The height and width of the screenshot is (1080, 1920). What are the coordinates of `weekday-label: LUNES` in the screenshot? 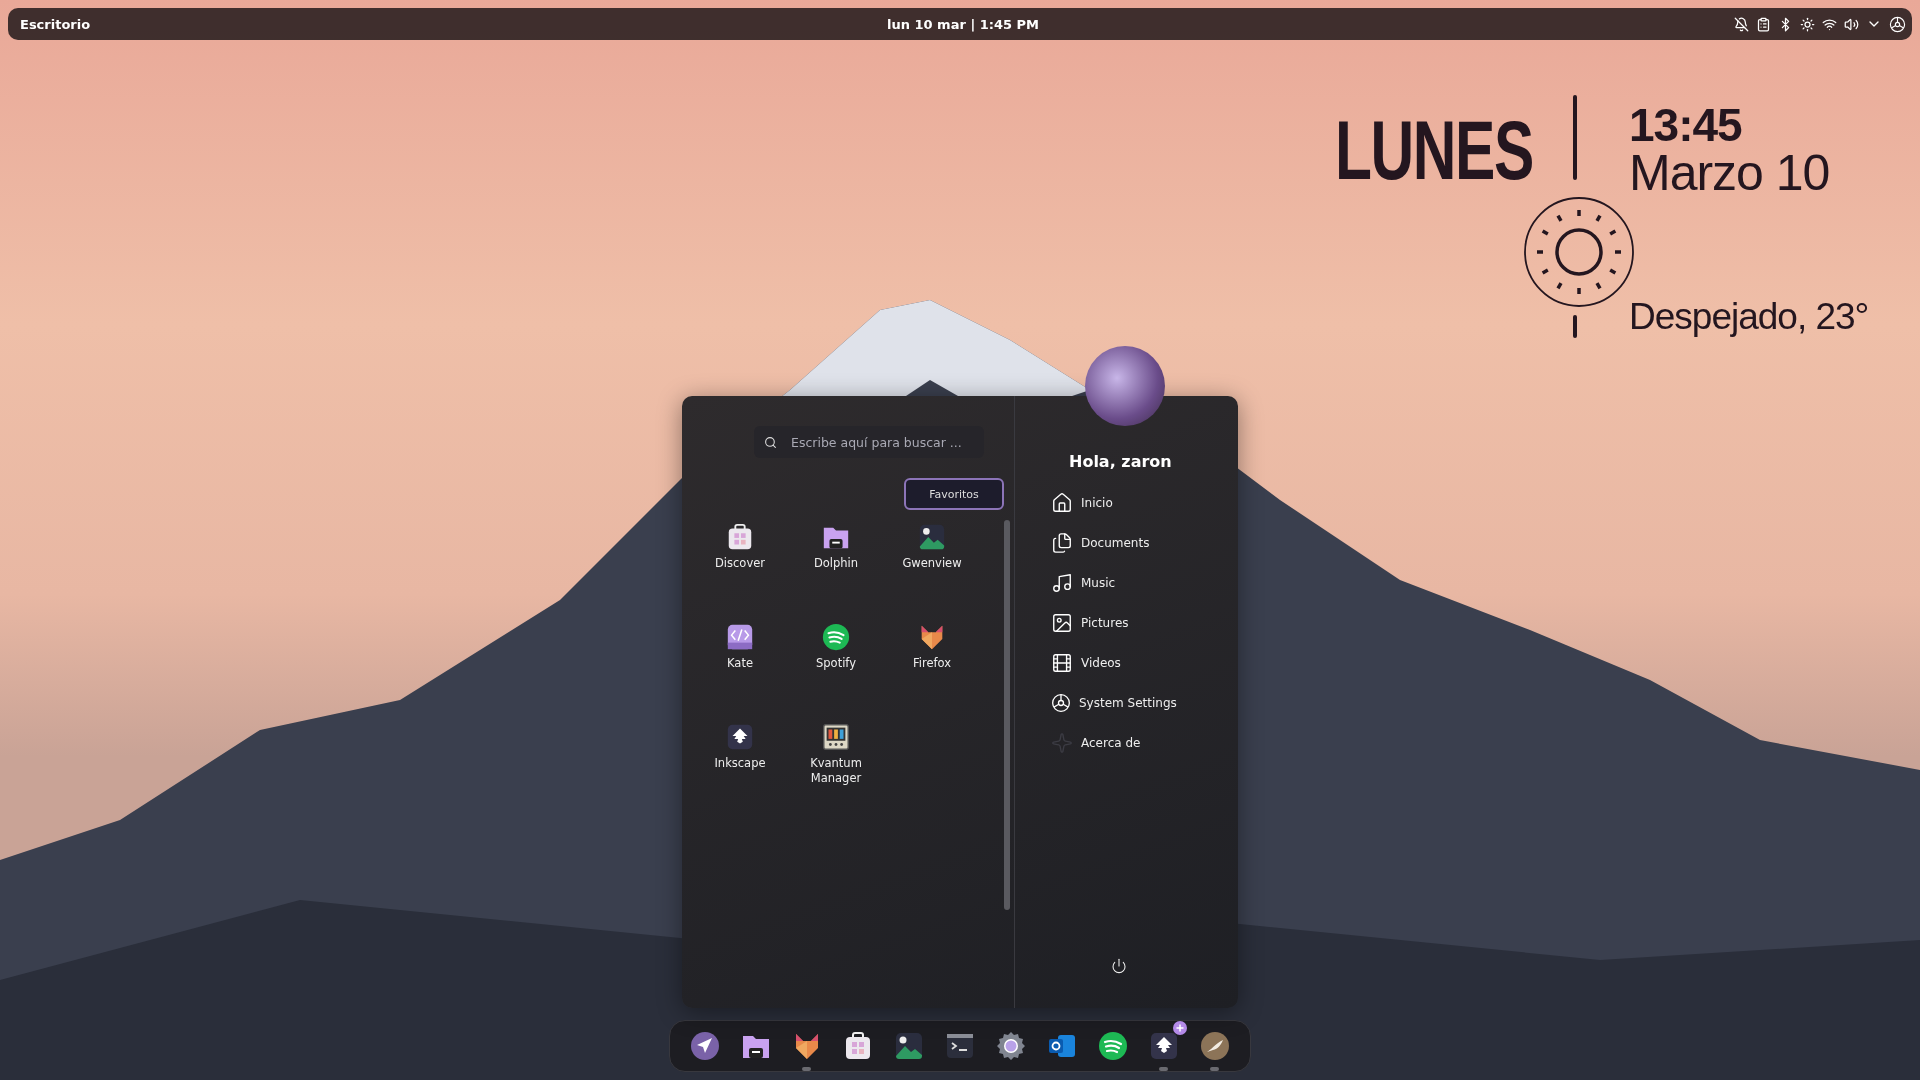 It's located at (1434, 150).